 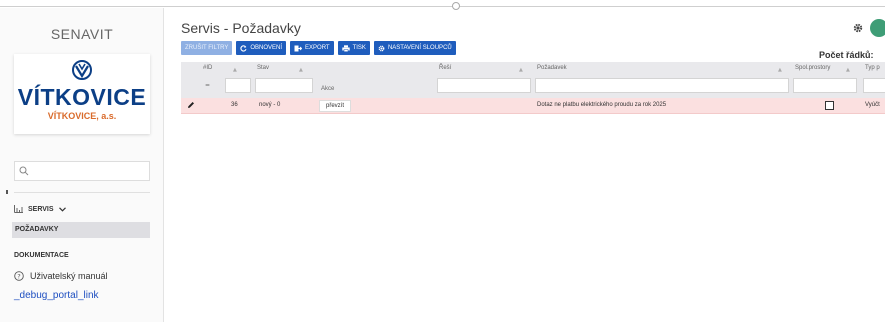 I want to click on user-avatar, so click(x=877, y=28).